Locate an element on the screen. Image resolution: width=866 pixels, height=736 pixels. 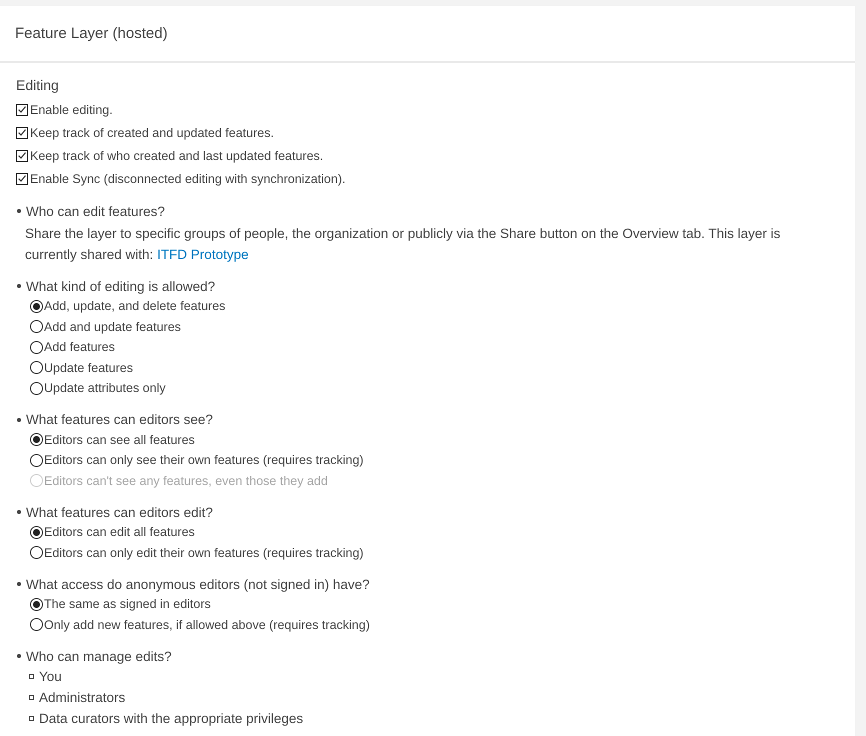
group-link: ITFD Prototype is located at coordinates (203, 254).